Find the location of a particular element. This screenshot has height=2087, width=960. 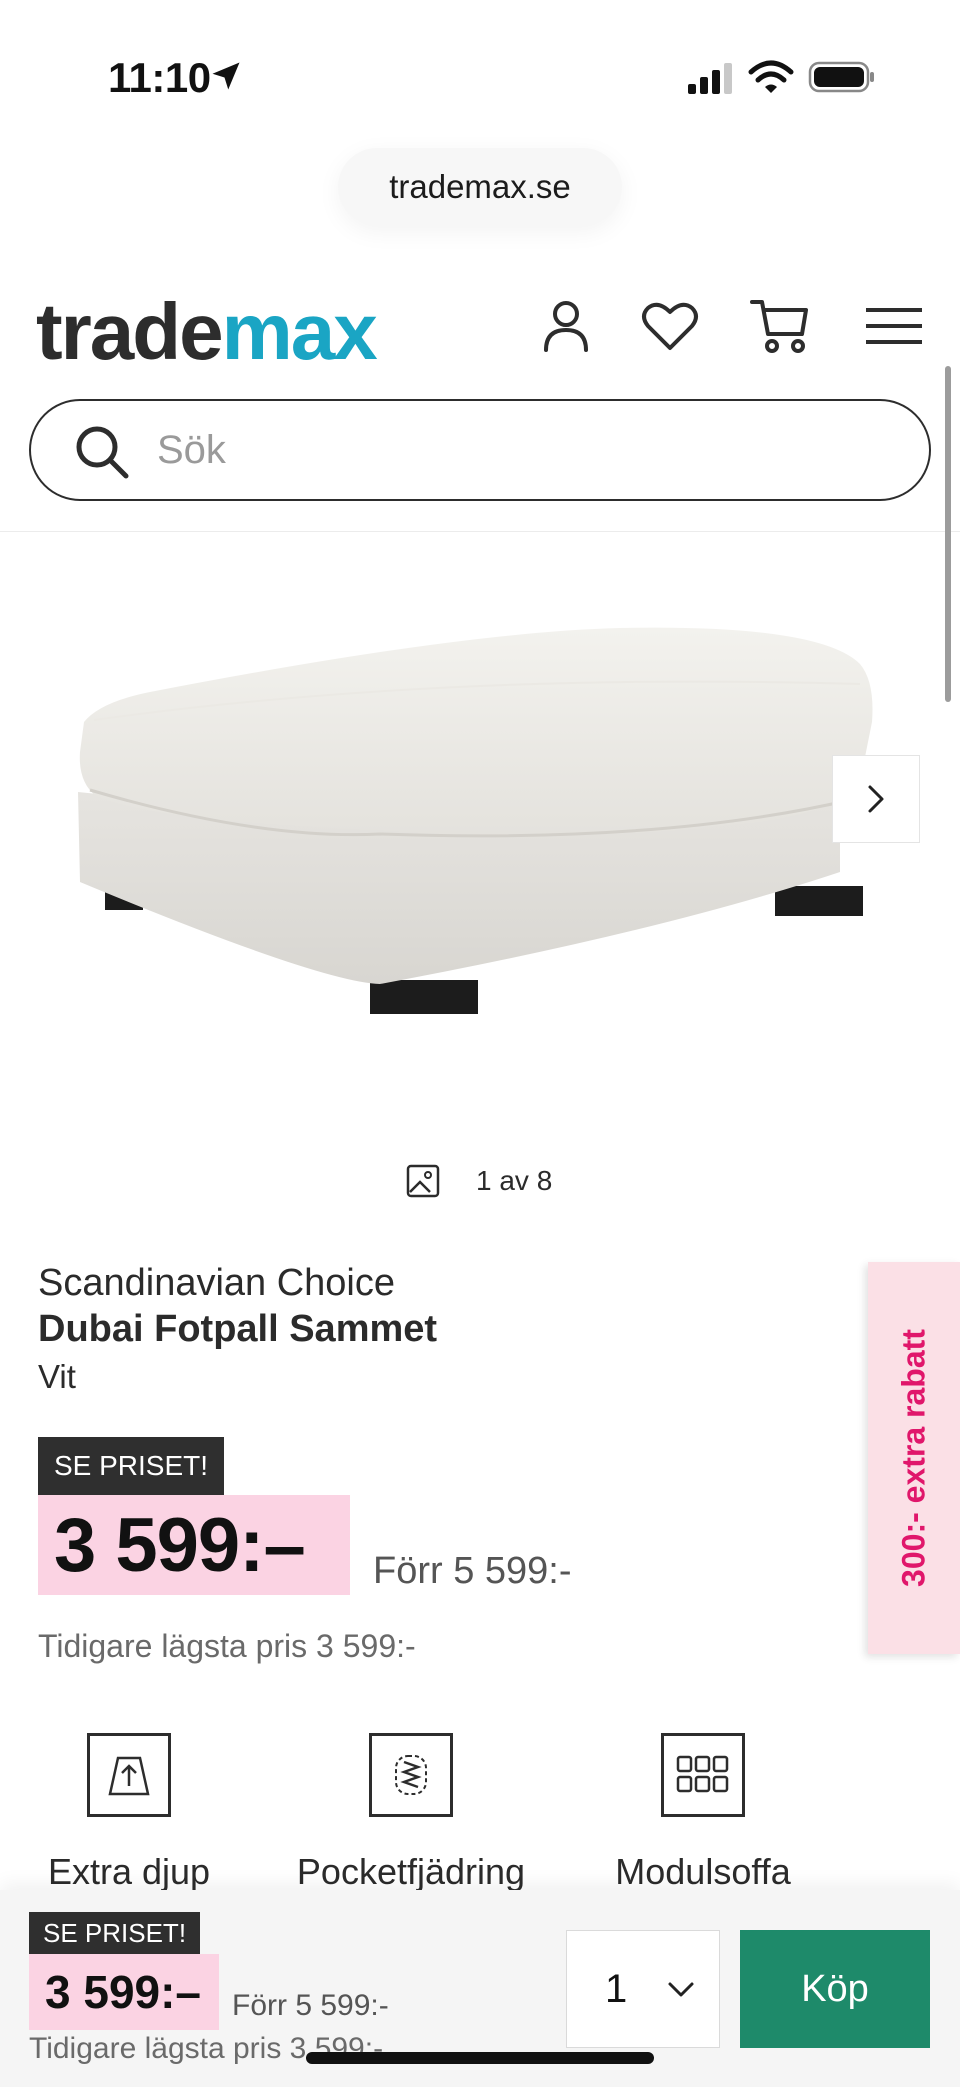

cellular-signal-icon is located at coordinates (710, 78).